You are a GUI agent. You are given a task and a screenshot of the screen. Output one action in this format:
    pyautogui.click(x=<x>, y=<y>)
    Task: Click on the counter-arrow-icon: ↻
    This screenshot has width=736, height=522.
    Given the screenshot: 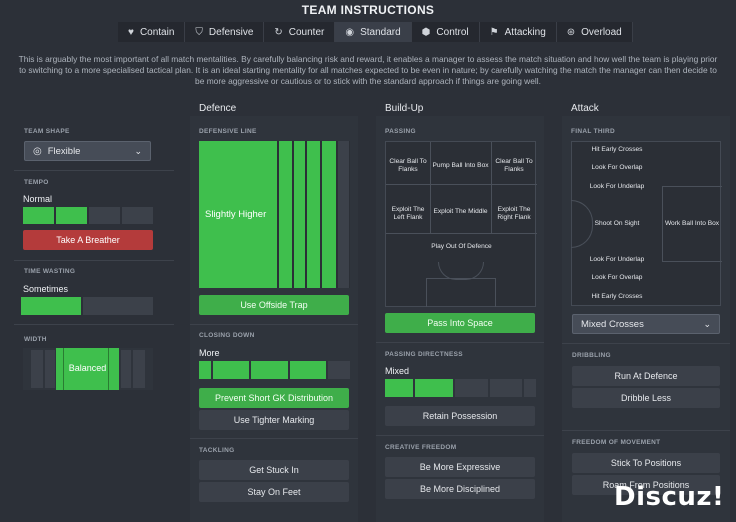 What is the action you would take?
    pyautogui.click(x=278, y=32)
    